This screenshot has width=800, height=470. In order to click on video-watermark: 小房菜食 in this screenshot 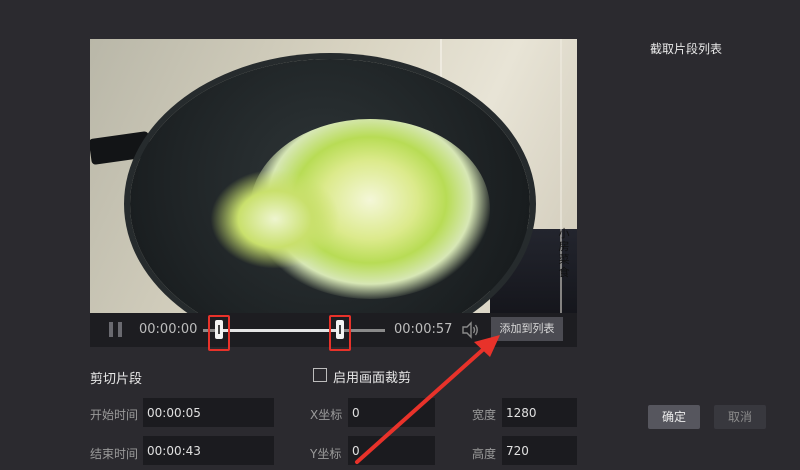, I will do `click(564, 253)`.